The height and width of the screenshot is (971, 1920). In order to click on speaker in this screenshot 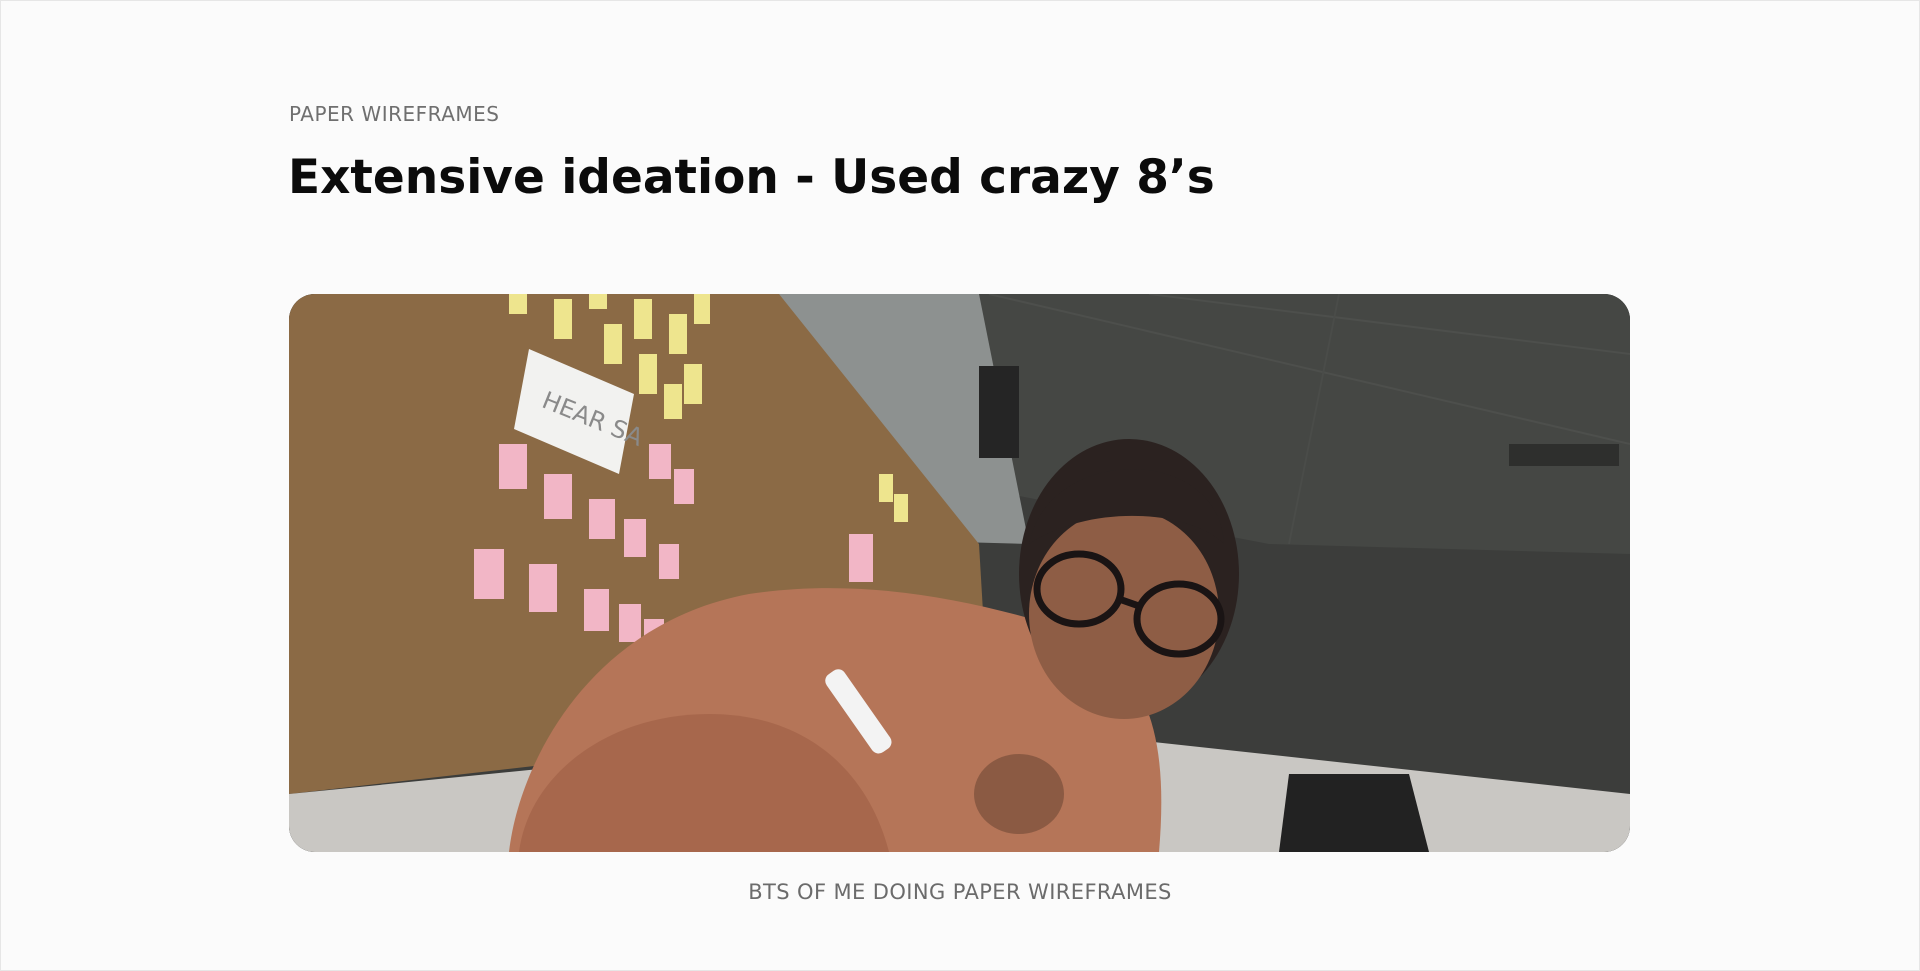, I will do `click(999, 412)`.